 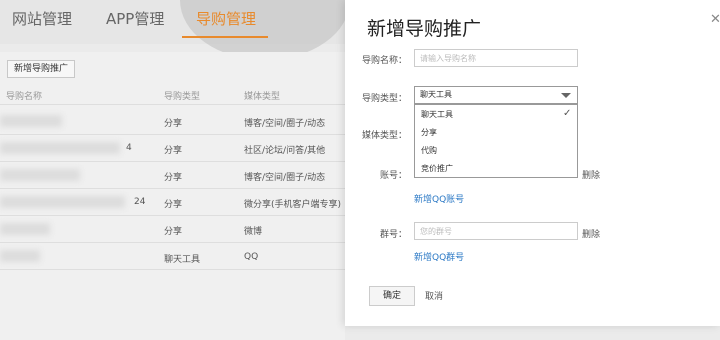 What do you see at coordinates (41, 69) in the screenshot?
I see `add-shopping-guide-button: 新增导购推广` at bounding box center [41, 69].